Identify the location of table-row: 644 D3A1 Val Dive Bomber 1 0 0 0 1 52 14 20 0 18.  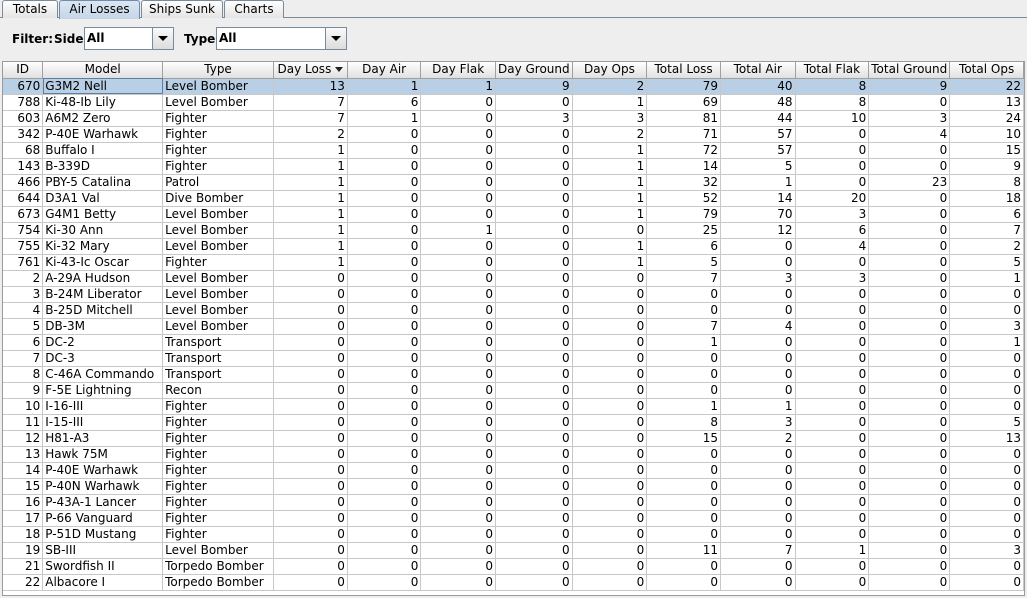
(513, 198).